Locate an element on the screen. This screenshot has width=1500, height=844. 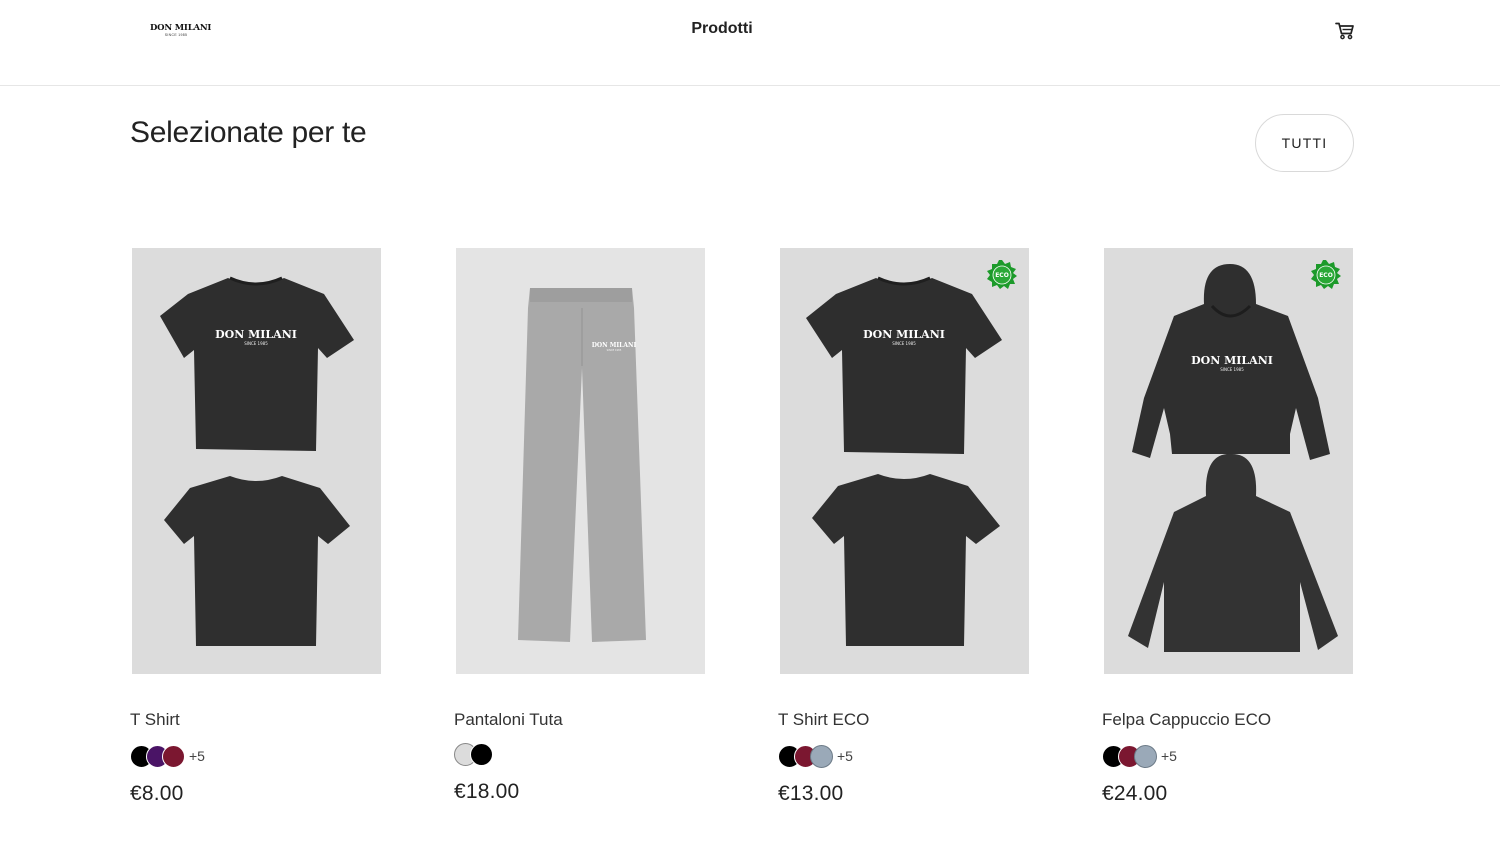
tshirt-eco-front-back-image: DON MILANI SINCE 1985 is located at coordinates (904, 461).